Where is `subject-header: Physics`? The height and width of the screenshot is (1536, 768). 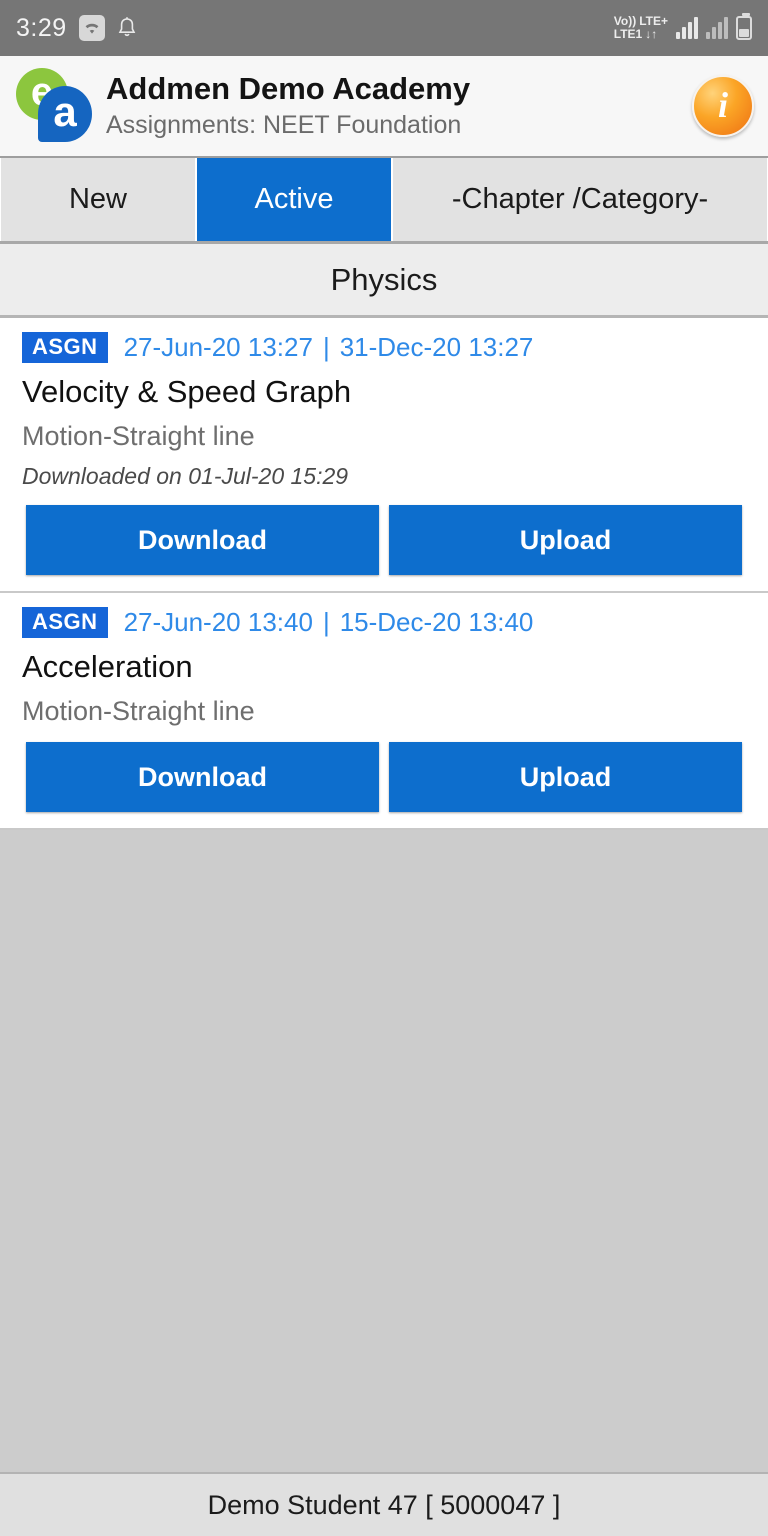 subject-header: Physics is located at coordinates (384, 281).